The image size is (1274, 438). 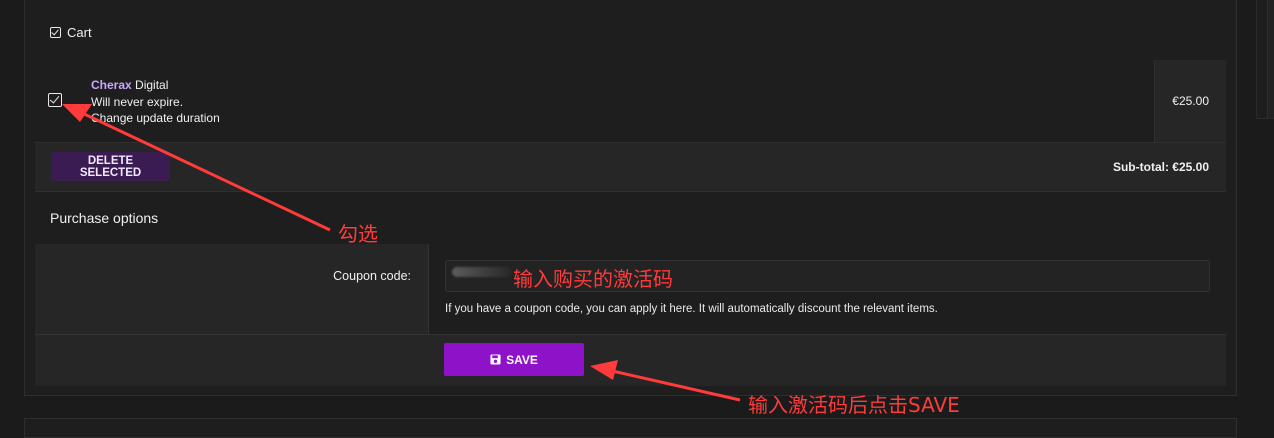 What do you see at coordinates (104, 218) in the screenshot?
I see `purchase-options-title: Purchase options` at bounding box center [104, 218].